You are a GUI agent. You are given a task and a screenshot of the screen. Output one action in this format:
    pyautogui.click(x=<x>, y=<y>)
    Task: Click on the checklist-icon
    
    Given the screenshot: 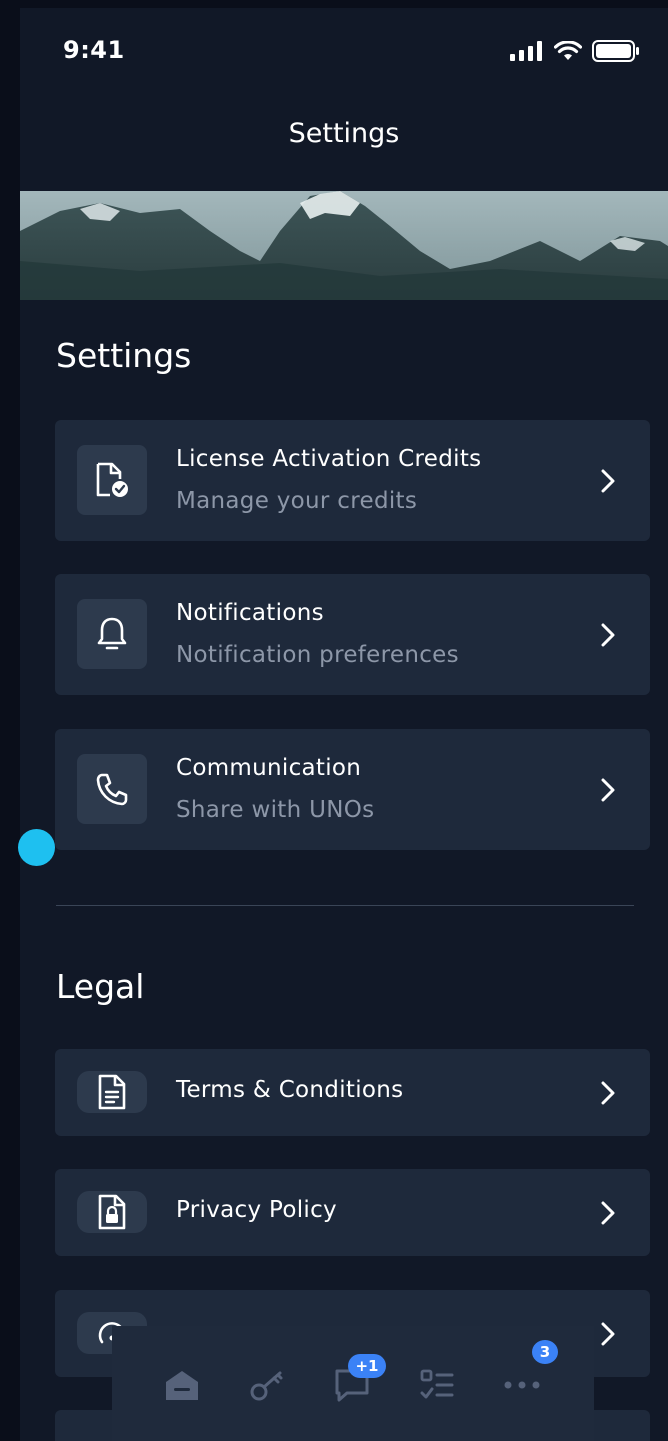 What is the action you would take?
    pyautogui.click(x=437, y=1384)
    